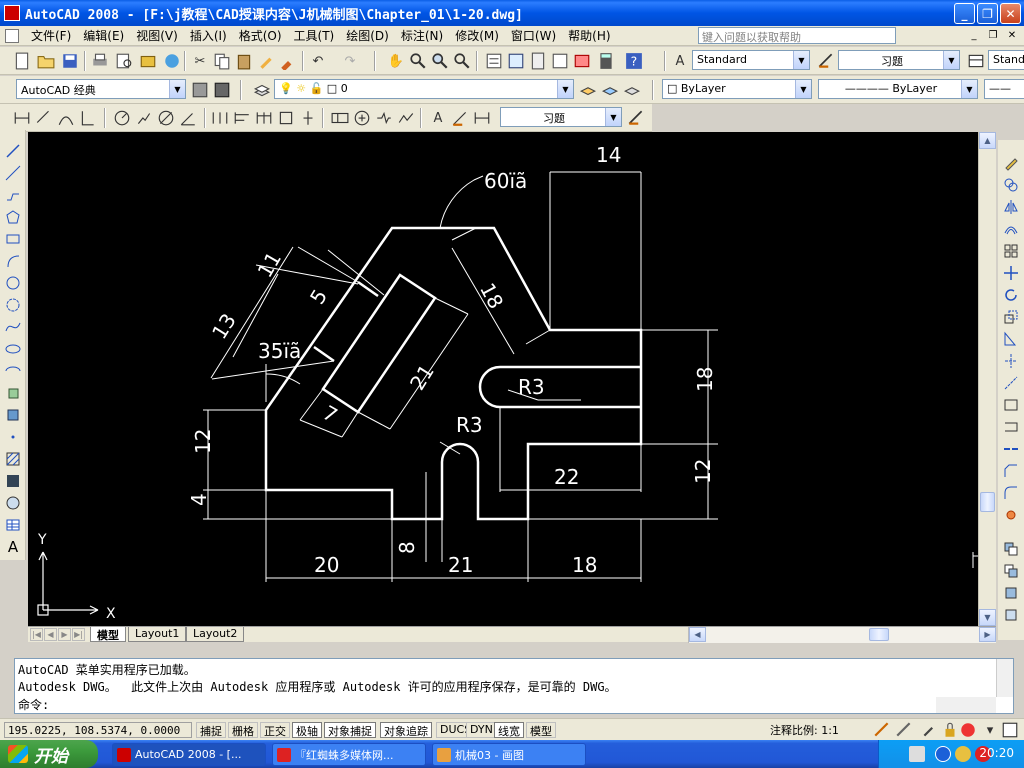  What do you see at coordinates (148, 61) in the screenshot?
I see `publish-icon` at bounding box center [148, 61].